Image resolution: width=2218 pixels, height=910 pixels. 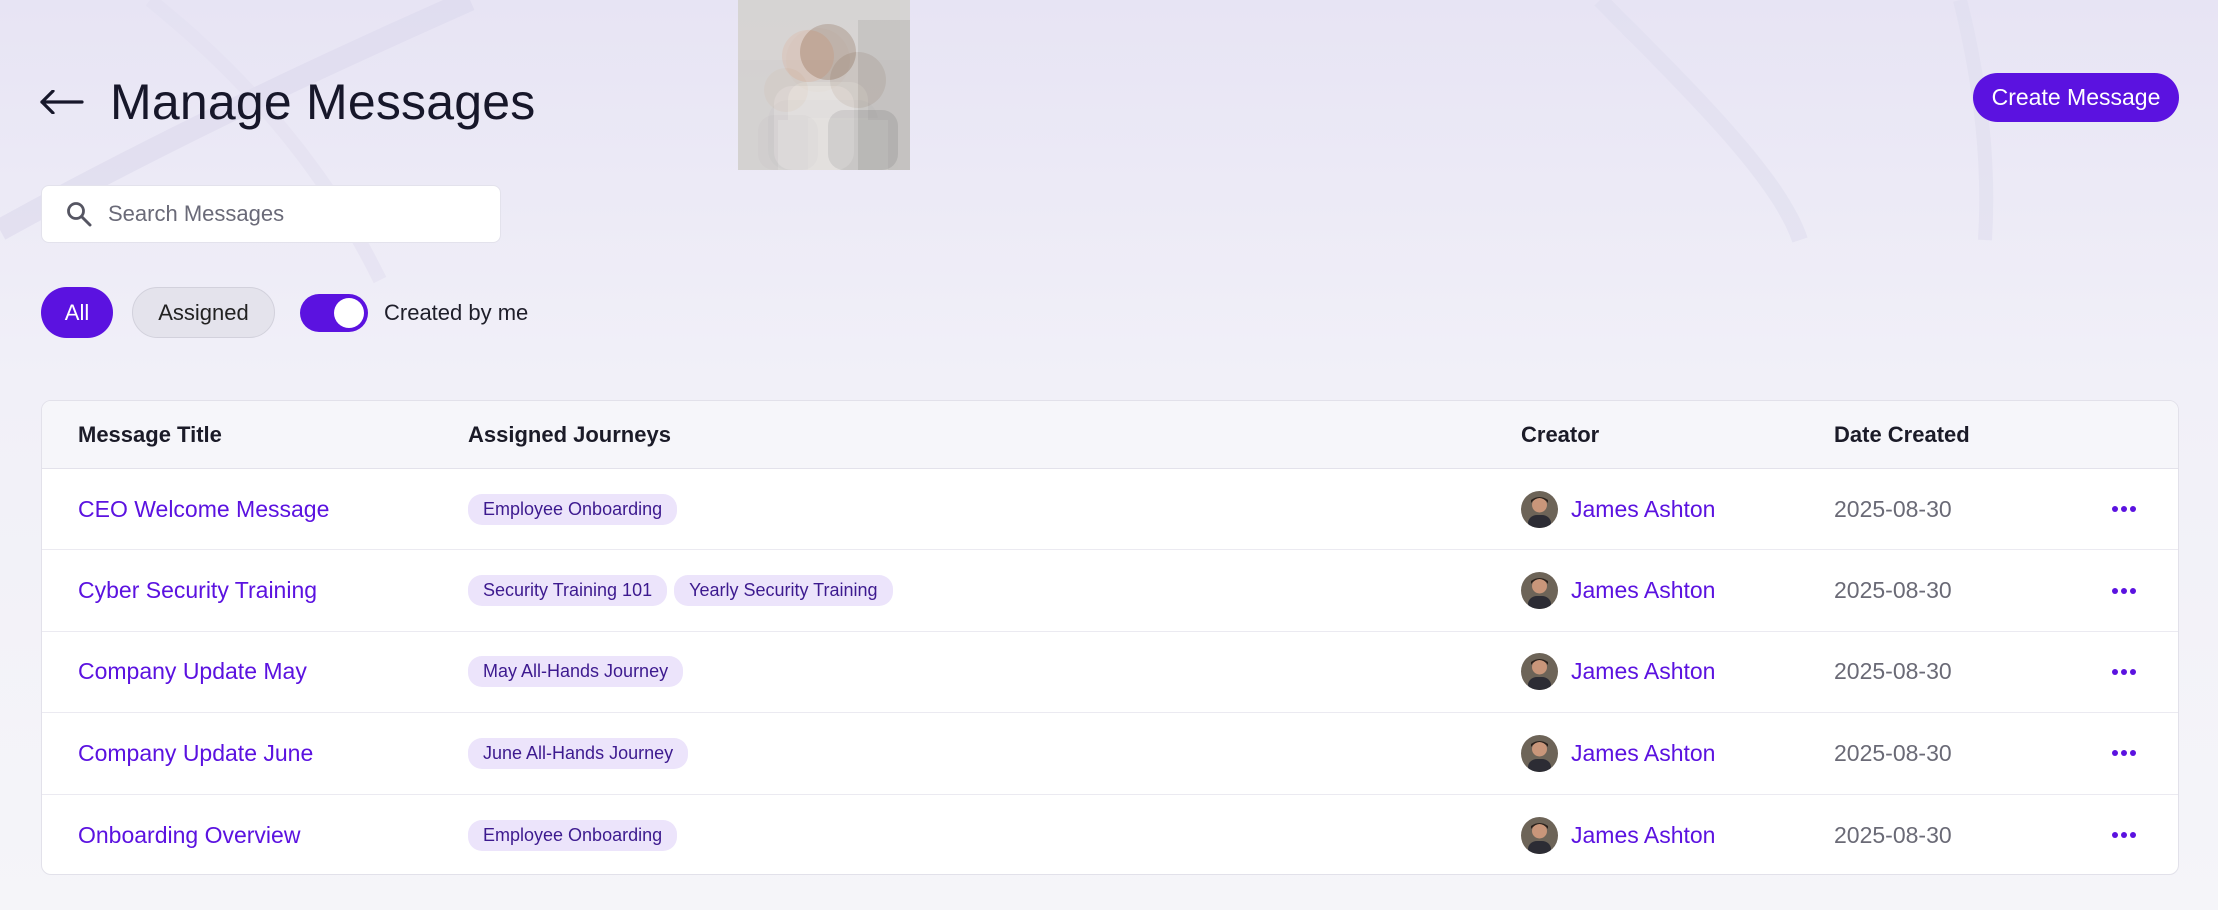 What do you see at coordinates (1902, 435) in the screenshot?
I see `column-header-date: Date Created` at bounding box center [1902, 435].